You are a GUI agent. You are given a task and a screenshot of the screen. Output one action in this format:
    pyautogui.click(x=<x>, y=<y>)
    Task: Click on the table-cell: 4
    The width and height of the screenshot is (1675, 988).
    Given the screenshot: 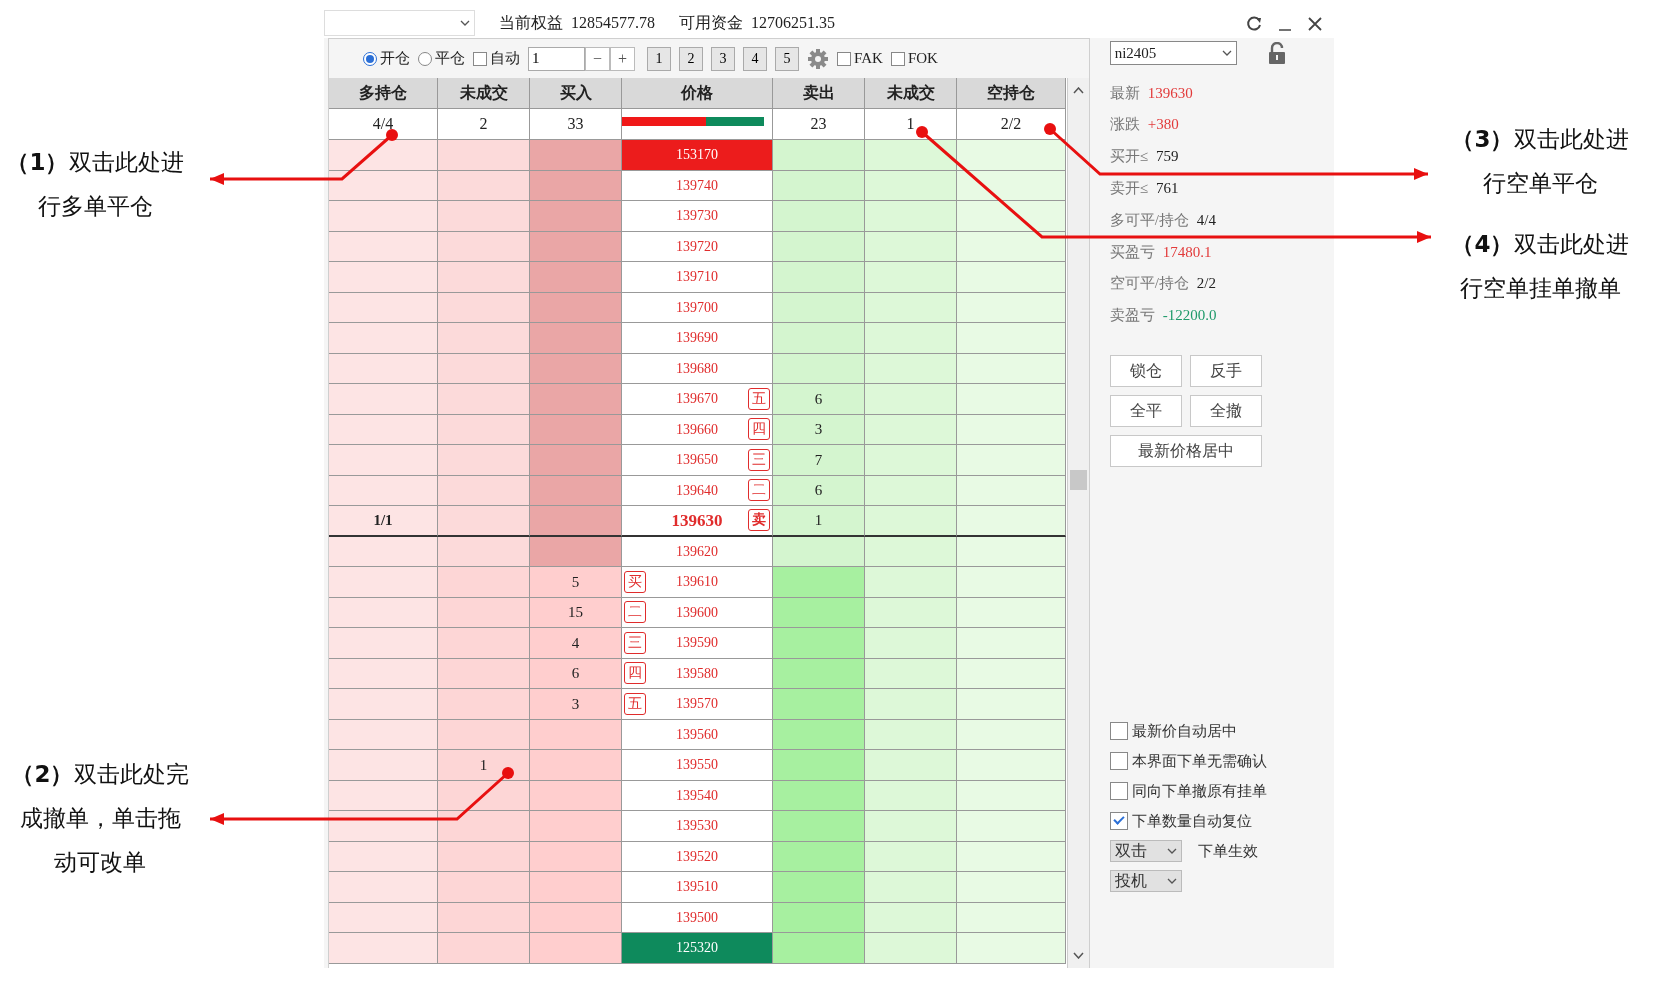 What is the action you would take?
    pyautogui.click(x=576, y=643)
    